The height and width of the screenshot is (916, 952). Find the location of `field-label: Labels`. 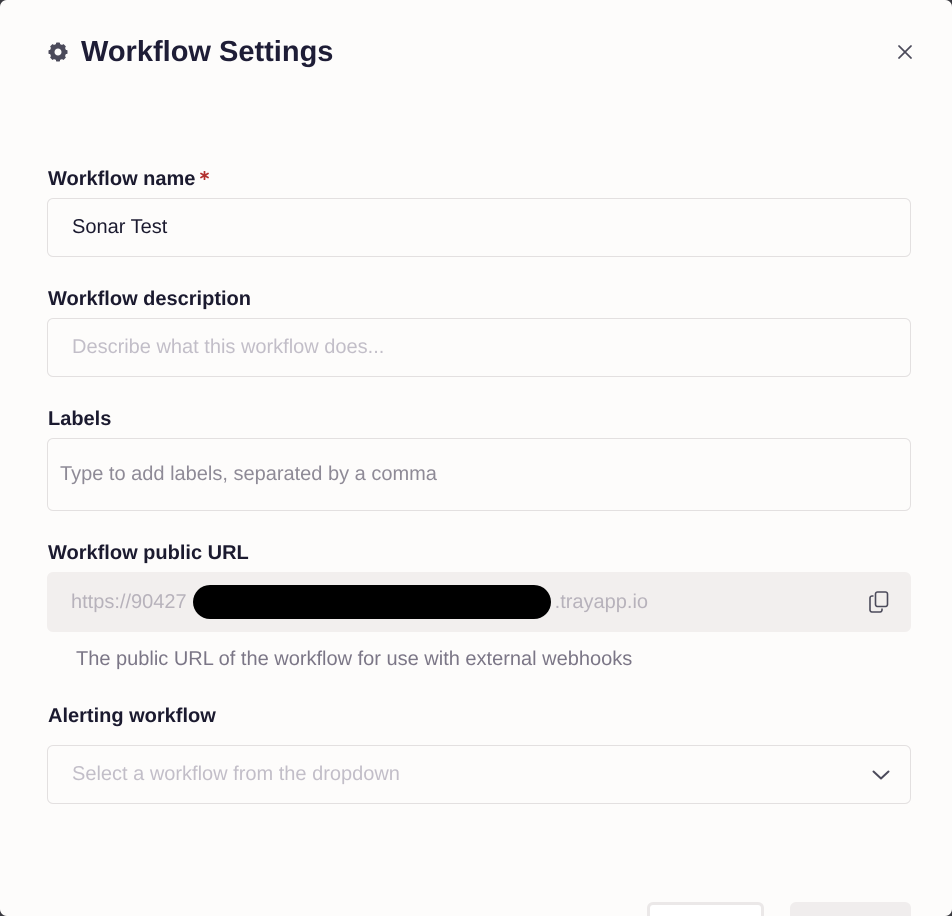

field-label: Labels is located at coordinates (79, 419).